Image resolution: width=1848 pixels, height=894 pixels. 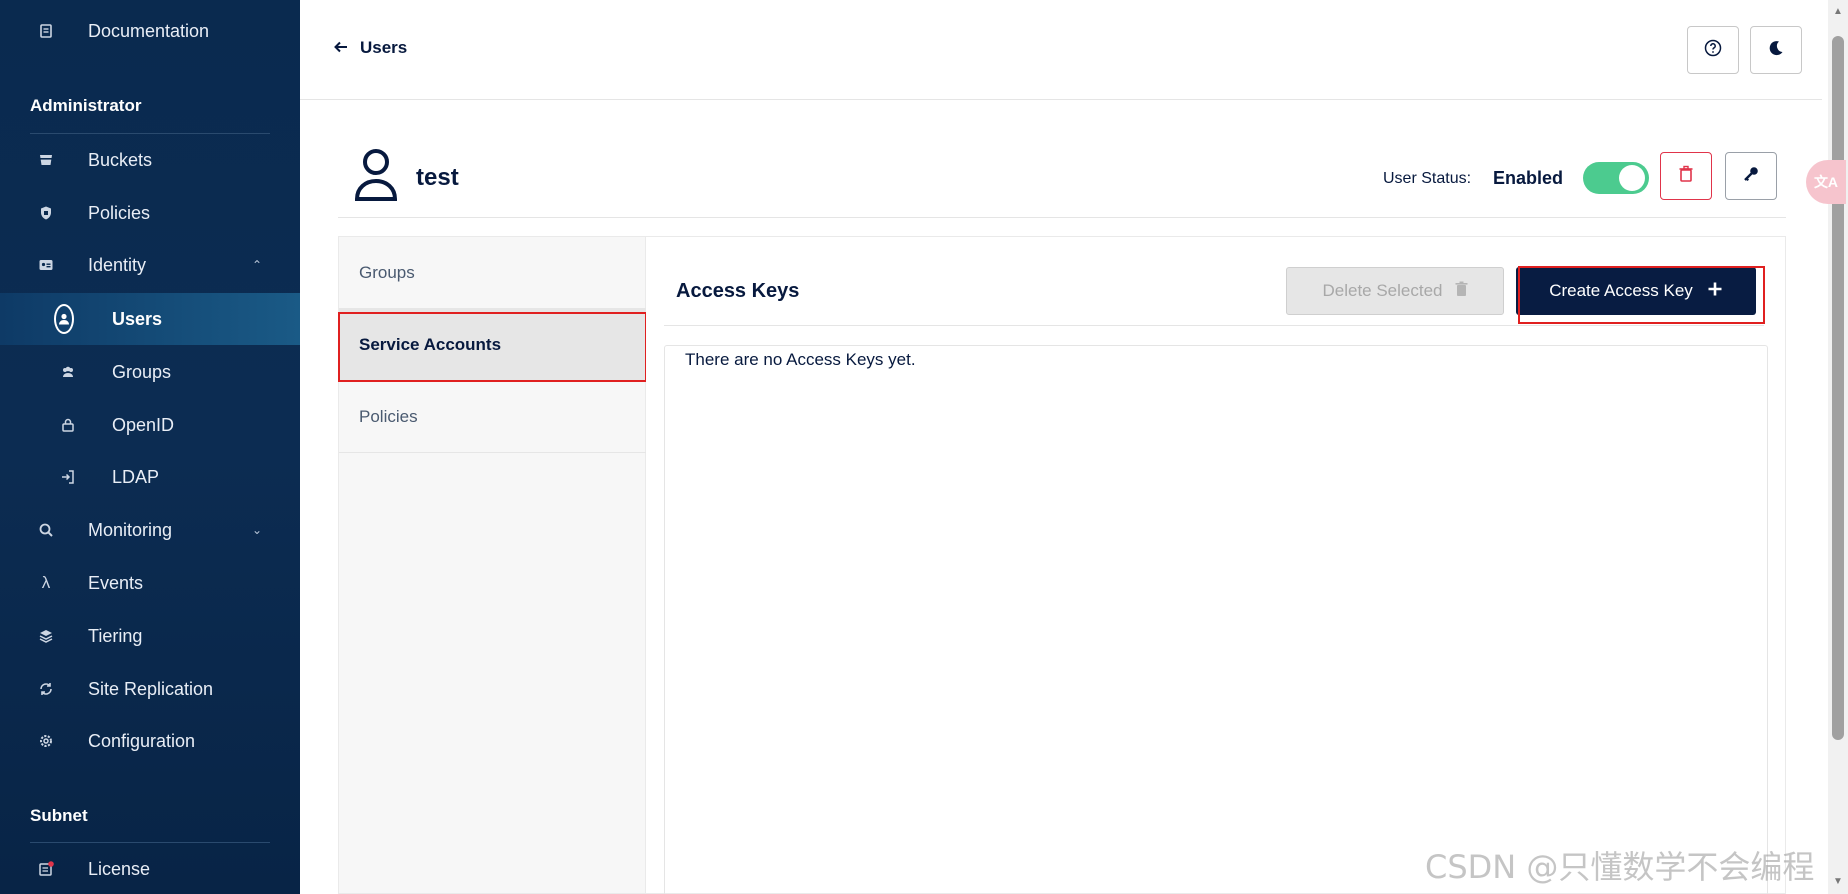 I want to click on sidebar-item-groups: Groups, so click(x=150, y=372).